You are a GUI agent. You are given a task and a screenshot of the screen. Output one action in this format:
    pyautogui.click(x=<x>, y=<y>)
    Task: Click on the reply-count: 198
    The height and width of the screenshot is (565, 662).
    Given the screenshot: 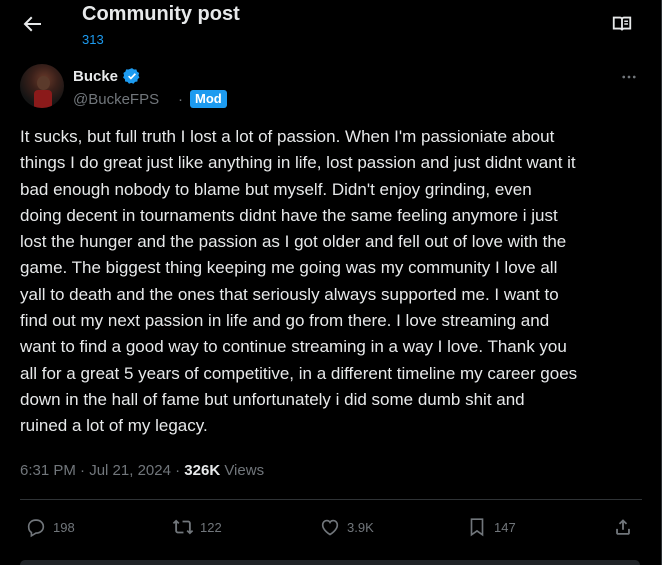 What is the action you would take?
    pyautogui.click(x=64, y=527)
    